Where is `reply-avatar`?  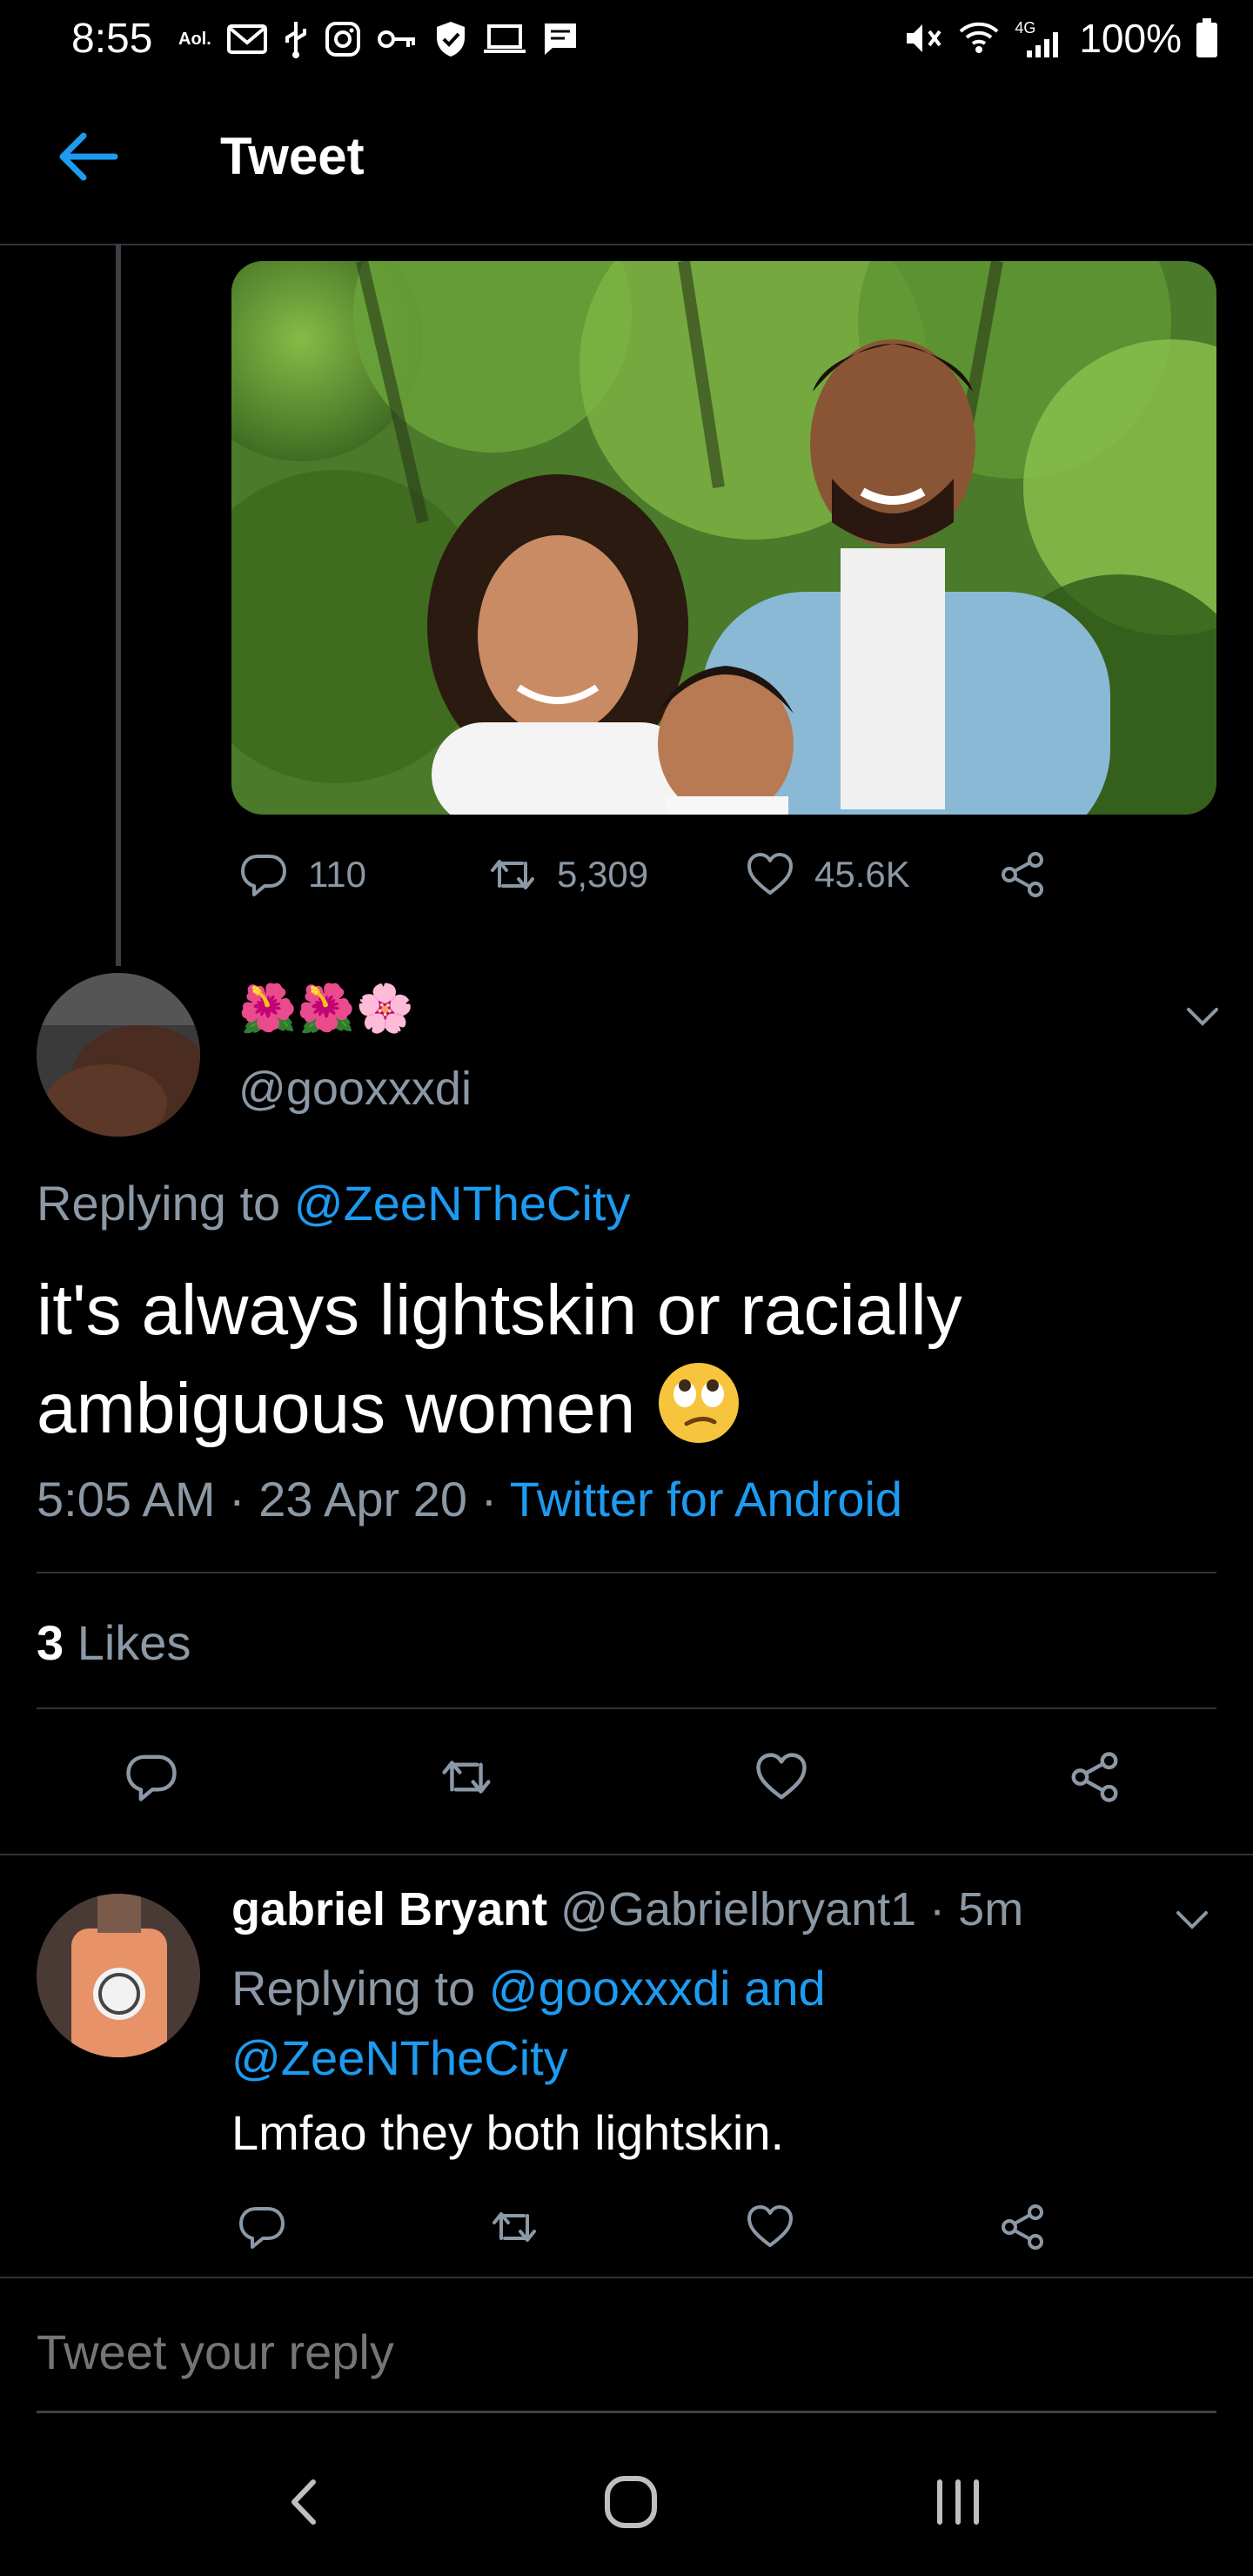
reply-avatar is located at coordinates (118, 1975).